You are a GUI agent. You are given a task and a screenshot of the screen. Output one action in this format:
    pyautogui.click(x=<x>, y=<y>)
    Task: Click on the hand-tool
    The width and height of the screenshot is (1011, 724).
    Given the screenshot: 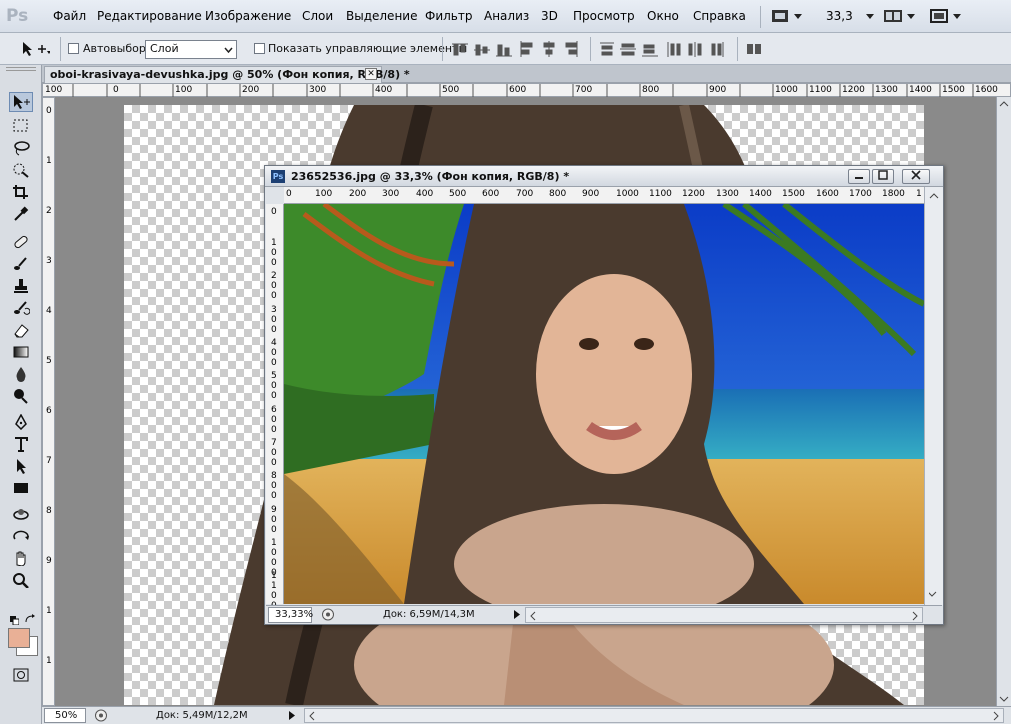 What is the action you would take?
    pyautogui.click(x=21, y=558)
    